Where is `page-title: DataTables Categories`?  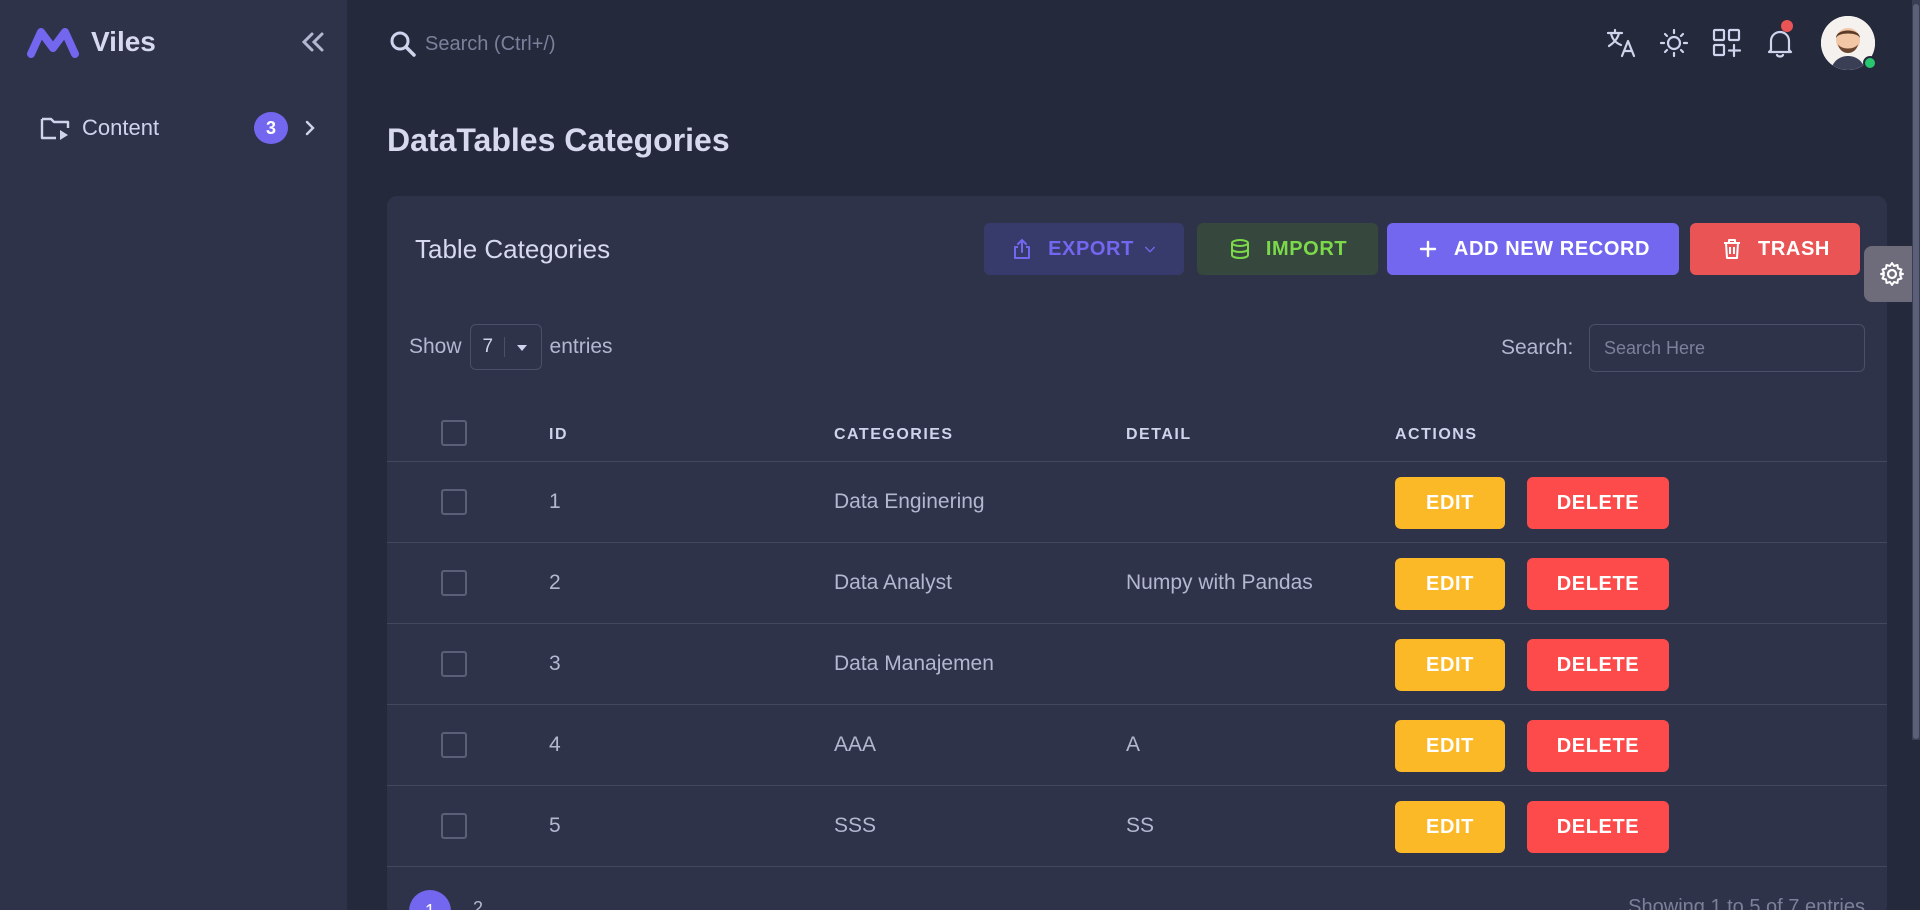 page-title: DataTables Categories is located at coordinates (558, 140).